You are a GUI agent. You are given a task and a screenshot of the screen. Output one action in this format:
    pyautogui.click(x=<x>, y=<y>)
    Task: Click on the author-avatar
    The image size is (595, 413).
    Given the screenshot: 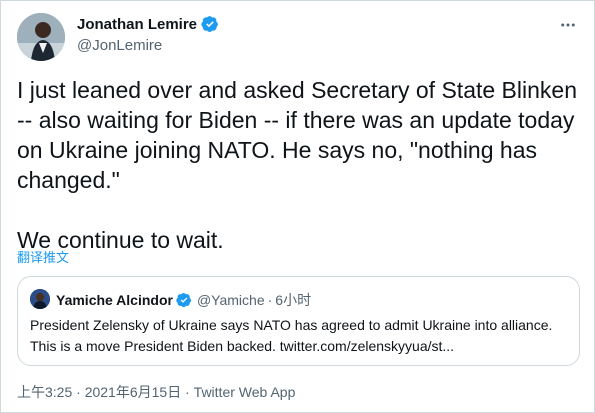 What is the action you would take?
    pyautogui.click(x=41, y=37)
    